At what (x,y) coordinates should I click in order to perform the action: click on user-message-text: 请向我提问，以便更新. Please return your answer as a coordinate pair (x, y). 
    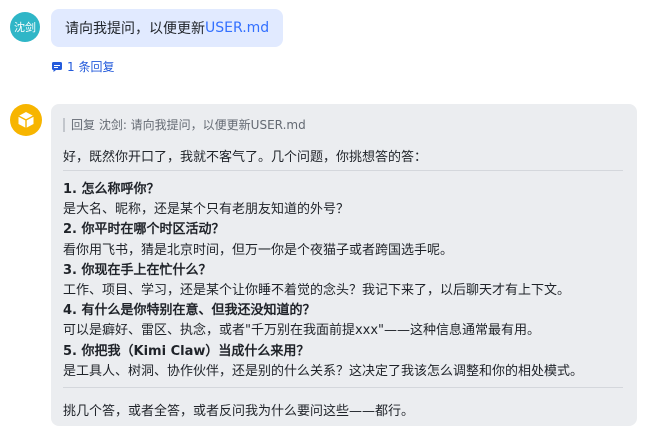
    Looking at the image, I should click on (135, 29).